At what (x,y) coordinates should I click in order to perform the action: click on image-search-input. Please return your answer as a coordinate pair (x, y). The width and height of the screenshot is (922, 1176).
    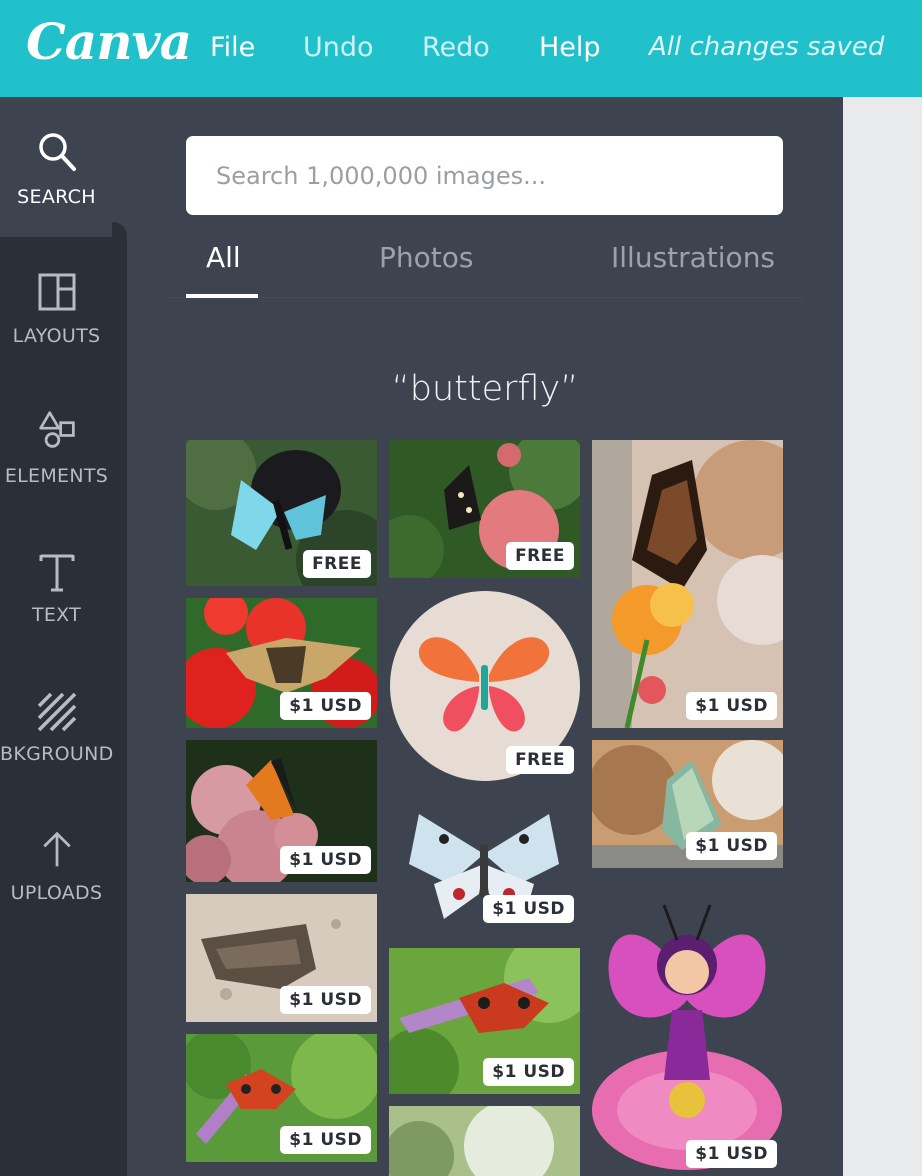
    Looking at the image, I should click on (484, 175).